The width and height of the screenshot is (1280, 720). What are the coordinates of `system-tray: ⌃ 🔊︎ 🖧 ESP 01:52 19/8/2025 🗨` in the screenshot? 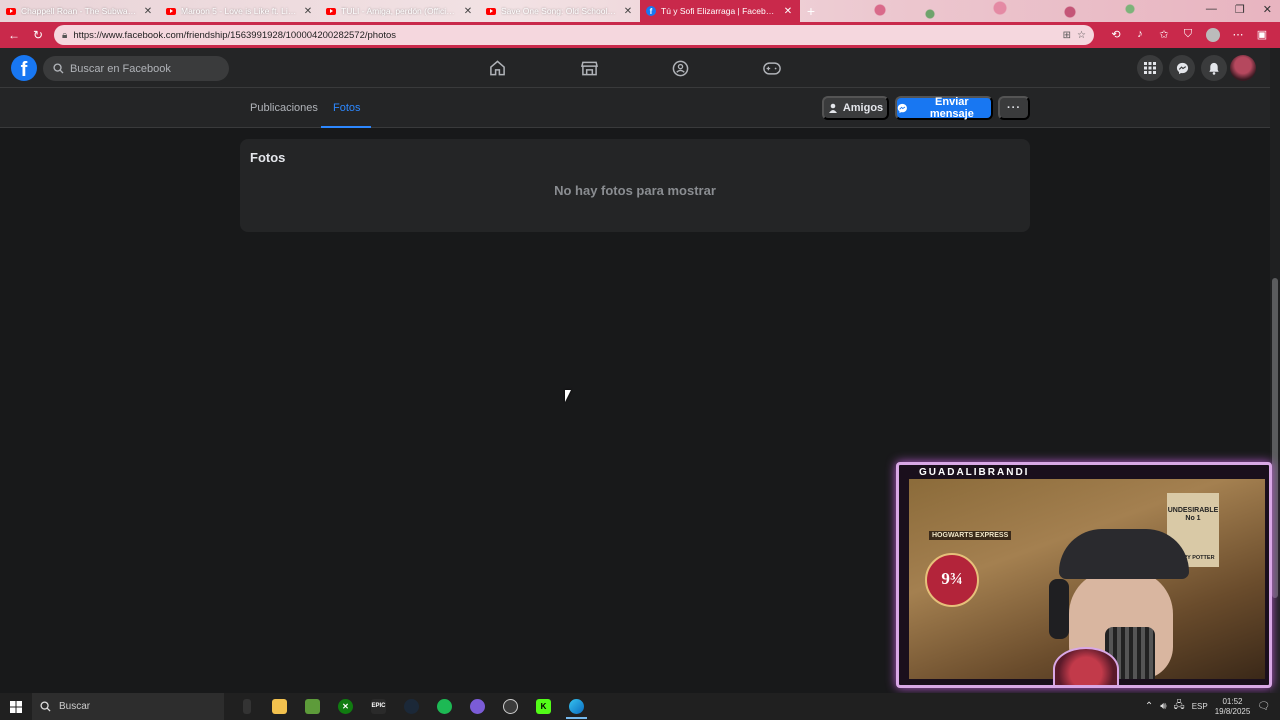 It's located at (1212, 706).